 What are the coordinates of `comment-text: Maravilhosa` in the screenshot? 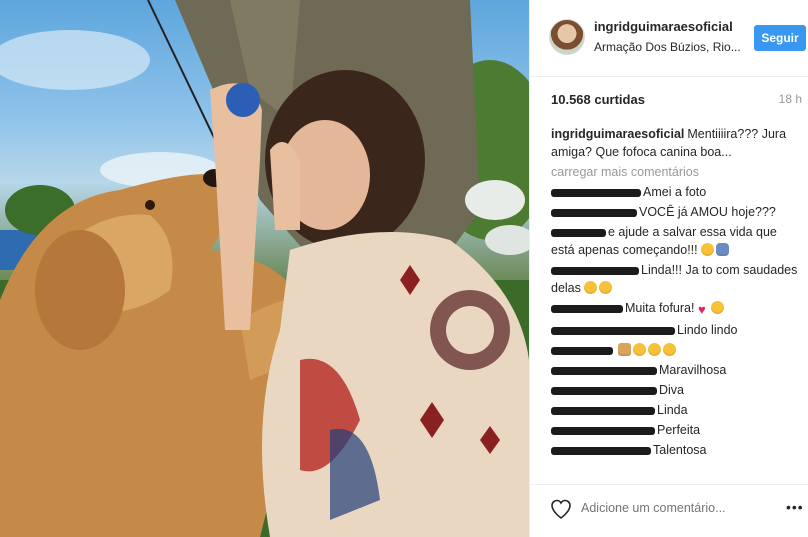 It's located at (693, 370).